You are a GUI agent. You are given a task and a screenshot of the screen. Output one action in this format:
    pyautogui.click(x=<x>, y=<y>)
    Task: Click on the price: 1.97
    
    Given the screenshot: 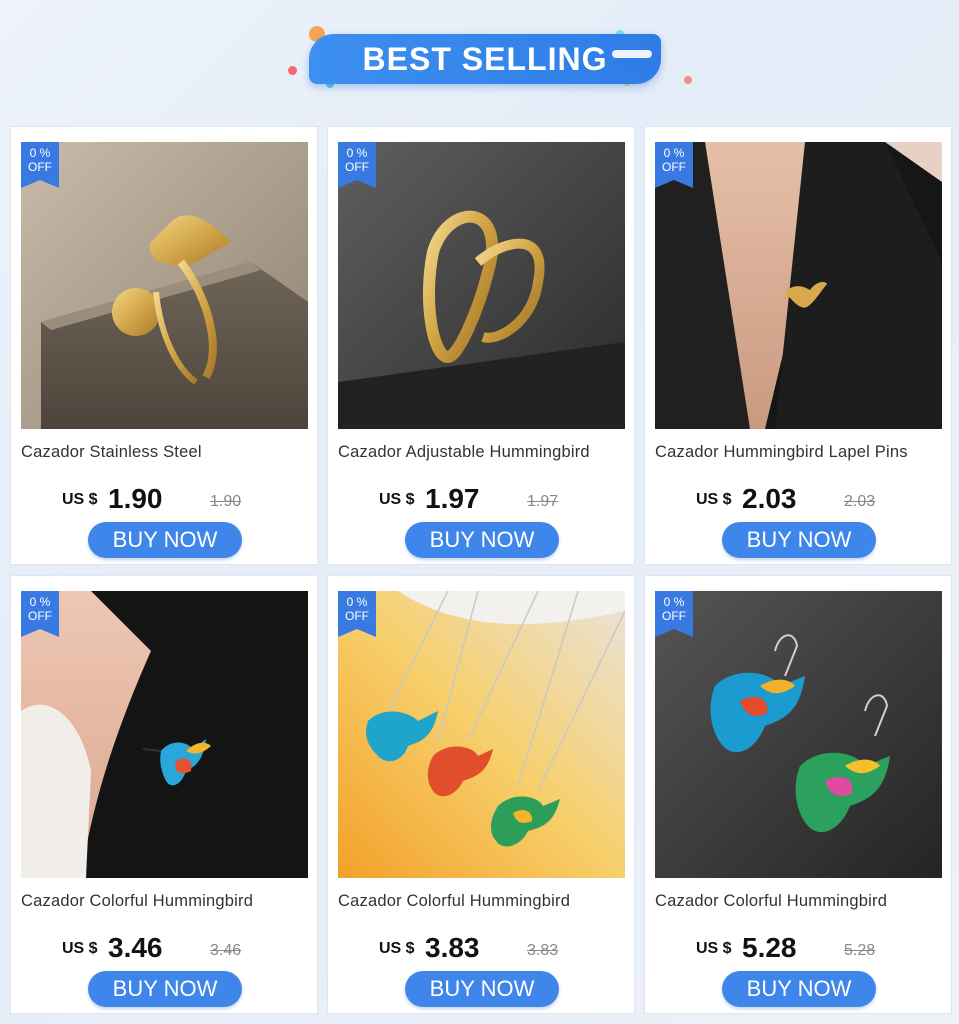 What is the action you would take?
    pyautogui.click(x=452, y=498)
    